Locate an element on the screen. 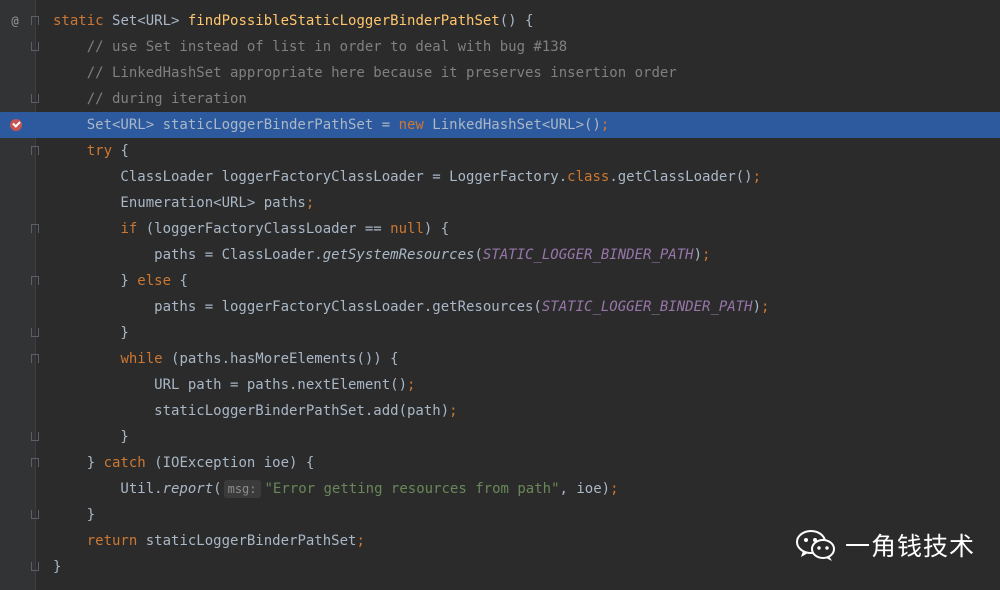 The width and height of the screenshot is (1000, 590). code-text: // during iteration is located at coordinates (150, 99).